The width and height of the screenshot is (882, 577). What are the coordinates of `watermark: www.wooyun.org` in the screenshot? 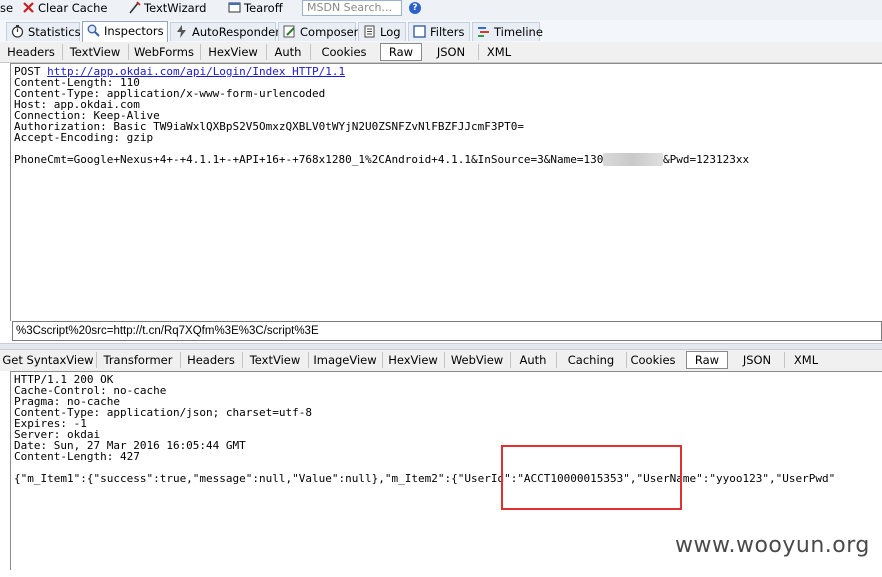 It's located at (772, 545).